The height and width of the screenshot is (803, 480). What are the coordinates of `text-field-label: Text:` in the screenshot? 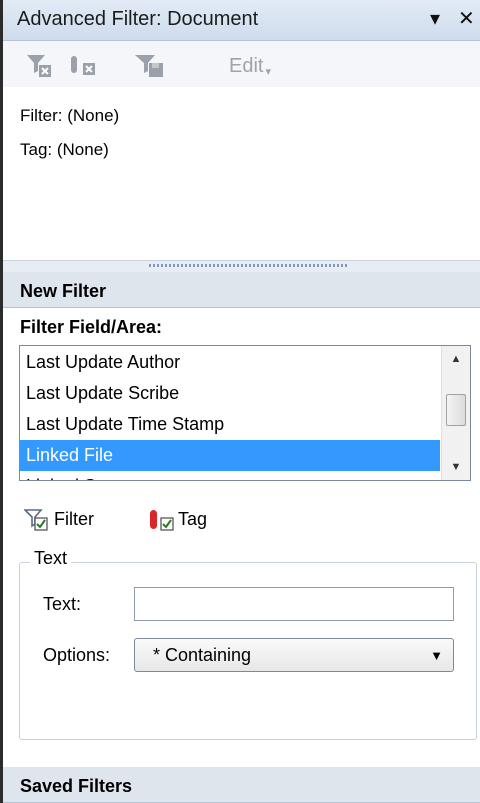 It's located at (62, 604).